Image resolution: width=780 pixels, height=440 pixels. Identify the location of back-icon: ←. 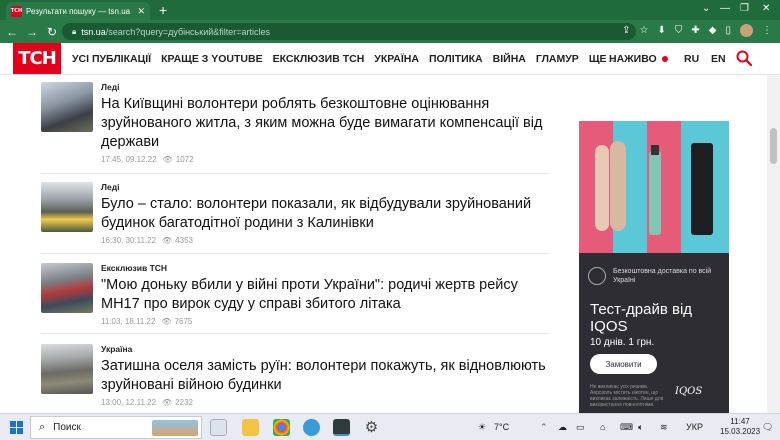
(12, 32).